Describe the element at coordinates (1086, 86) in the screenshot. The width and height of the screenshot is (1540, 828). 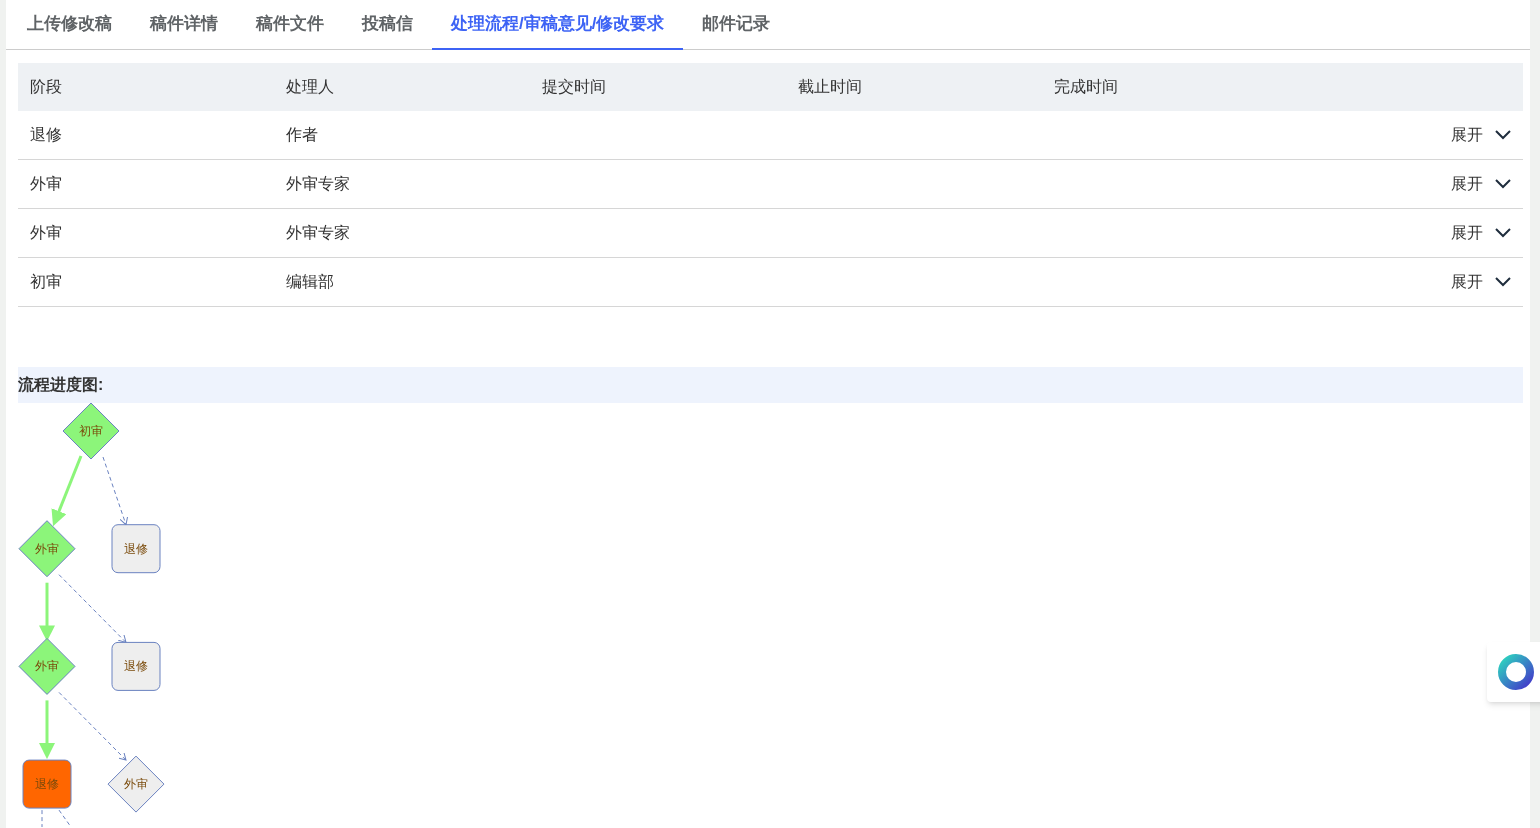
I see `column-header: 完成时间` at that location.